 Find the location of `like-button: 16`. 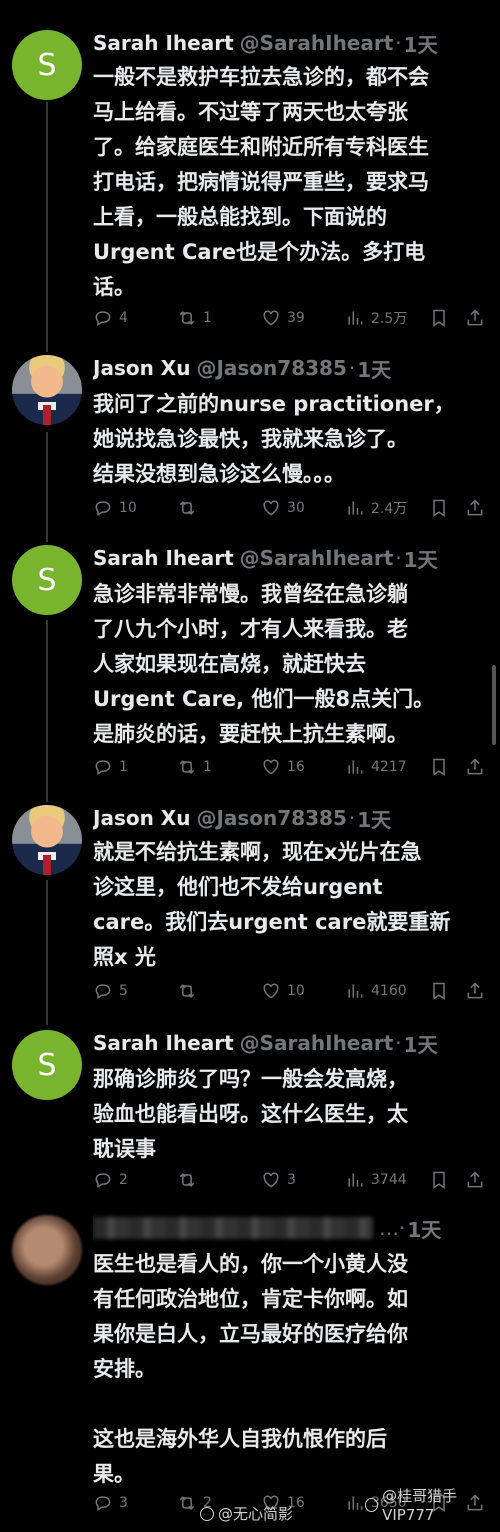

like-button: 16 is located at coordinates (283, 767).